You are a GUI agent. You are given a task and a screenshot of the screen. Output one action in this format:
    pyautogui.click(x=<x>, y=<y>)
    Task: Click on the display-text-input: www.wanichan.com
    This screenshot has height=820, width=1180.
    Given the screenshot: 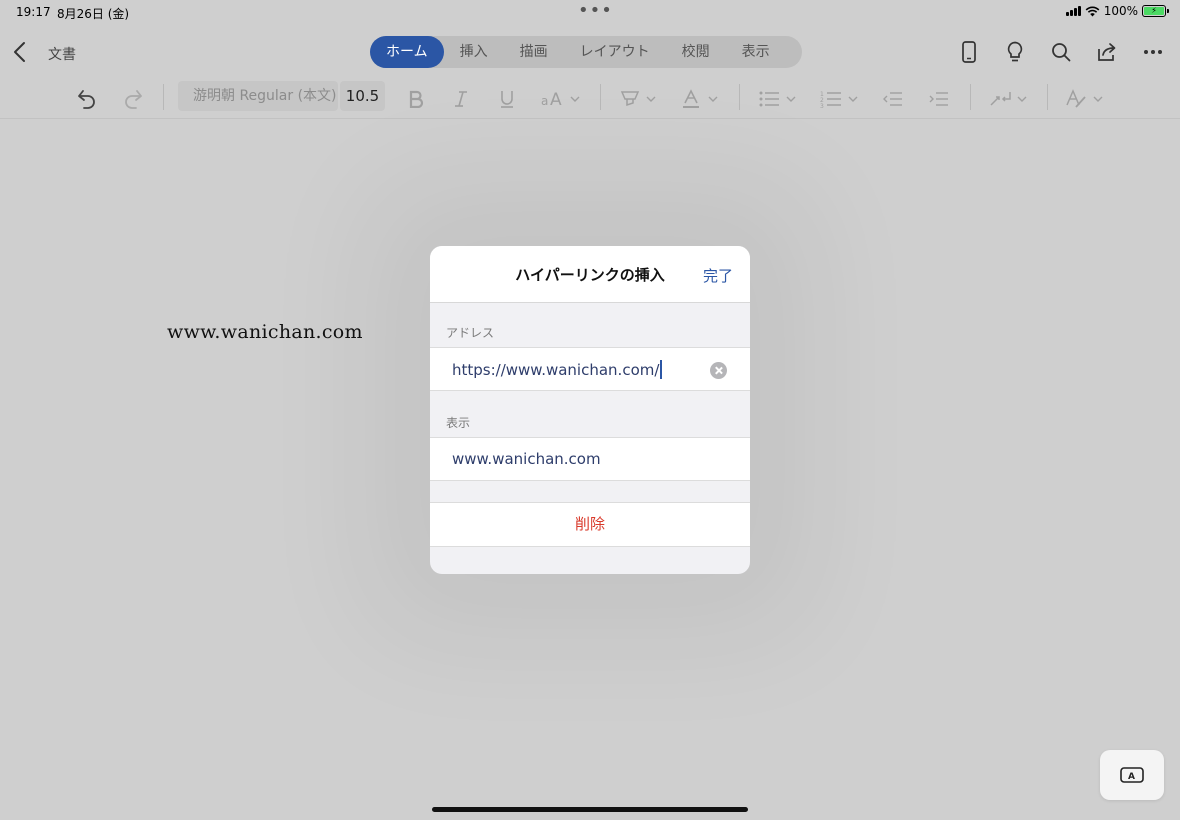 What is the action you would take?
    pyautogui.click(x=526, y=459)
    